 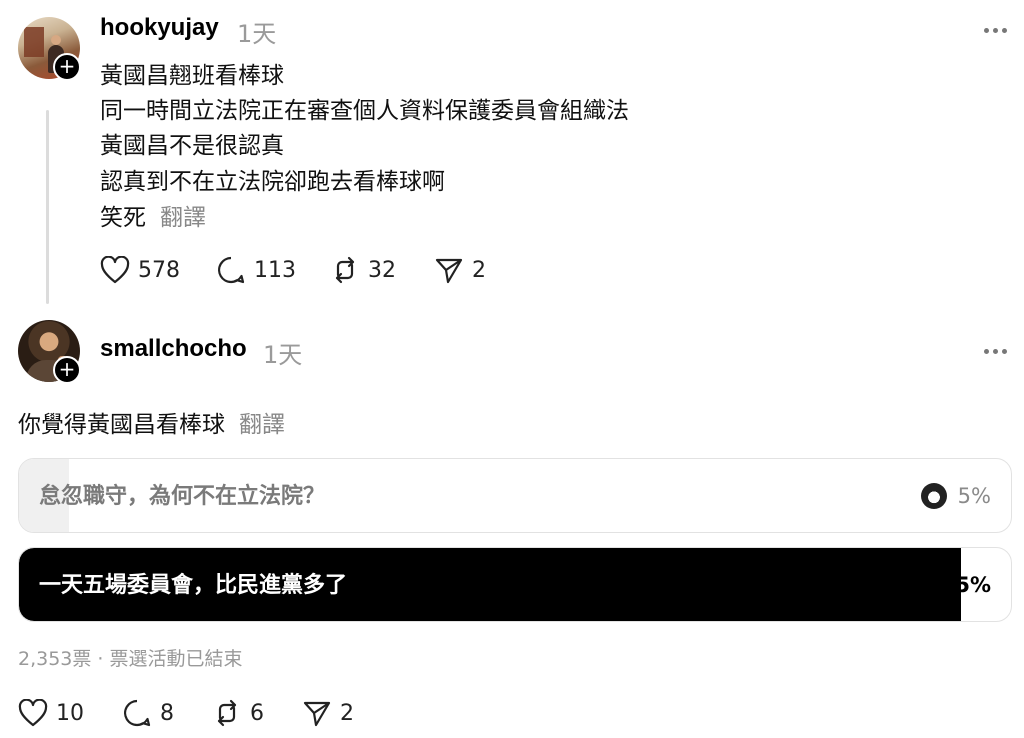 I want to click on post-text-line: 黃國昌不是很認真, so click(x=192, y=146).